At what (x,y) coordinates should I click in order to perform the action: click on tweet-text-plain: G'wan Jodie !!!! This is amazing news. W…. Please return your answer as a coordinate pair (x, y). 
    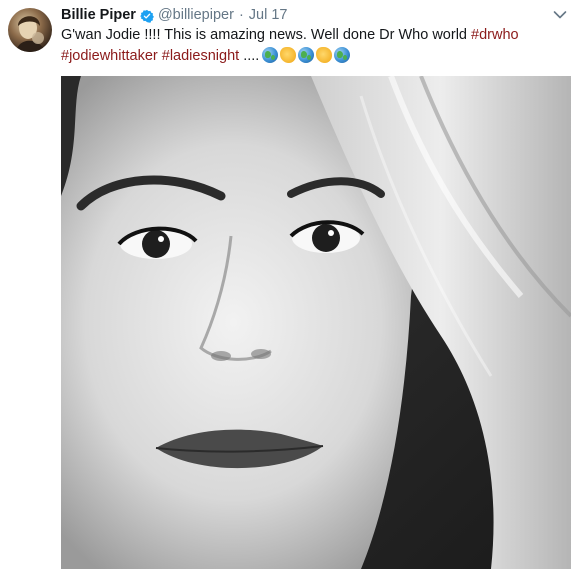
    Looking at the image, I should click on (266, 35).